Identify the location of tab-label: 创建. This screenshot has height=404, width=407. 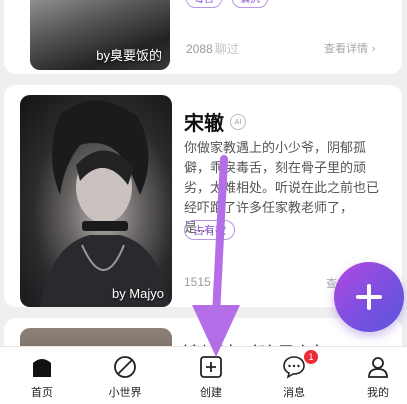
(211, 392).